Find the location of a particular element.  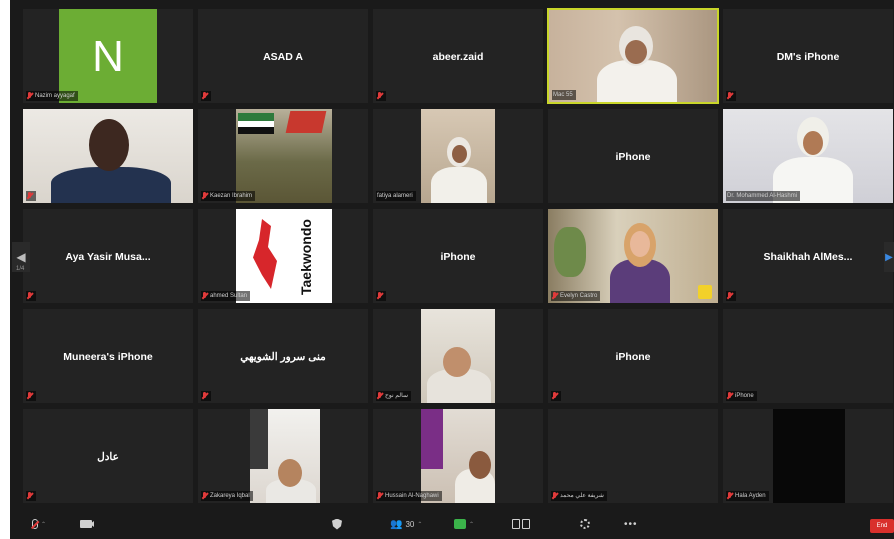

reactions-button is located at coordinates (585, 524).